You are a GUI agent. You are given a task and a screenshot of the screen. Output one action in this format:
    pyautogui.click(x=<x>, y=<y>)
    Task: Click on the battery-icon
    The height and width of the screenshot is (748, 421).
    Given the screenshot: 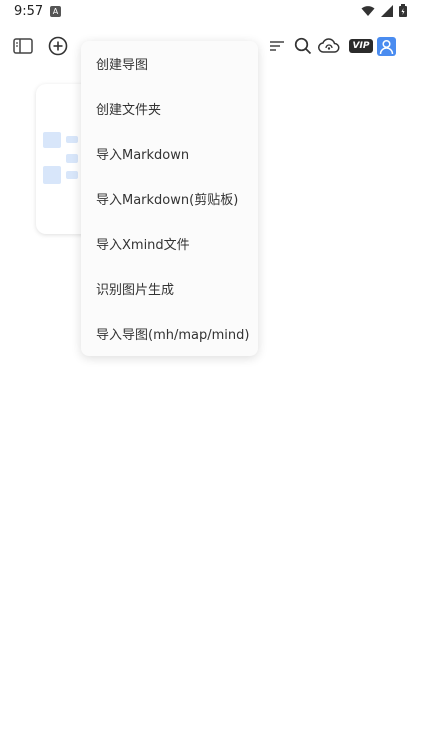 What is the action you would take?
    pyautogui.click(x=403, y=10)
    